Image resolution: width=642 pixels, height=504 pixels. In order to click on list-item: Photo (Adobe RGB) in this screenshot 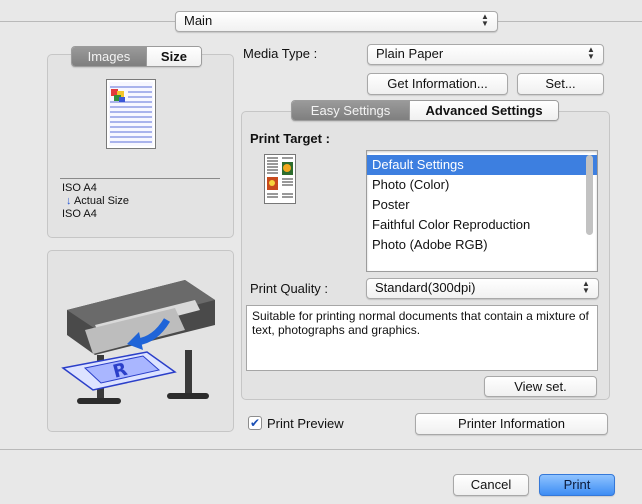, I will do `click(482, 245)`.